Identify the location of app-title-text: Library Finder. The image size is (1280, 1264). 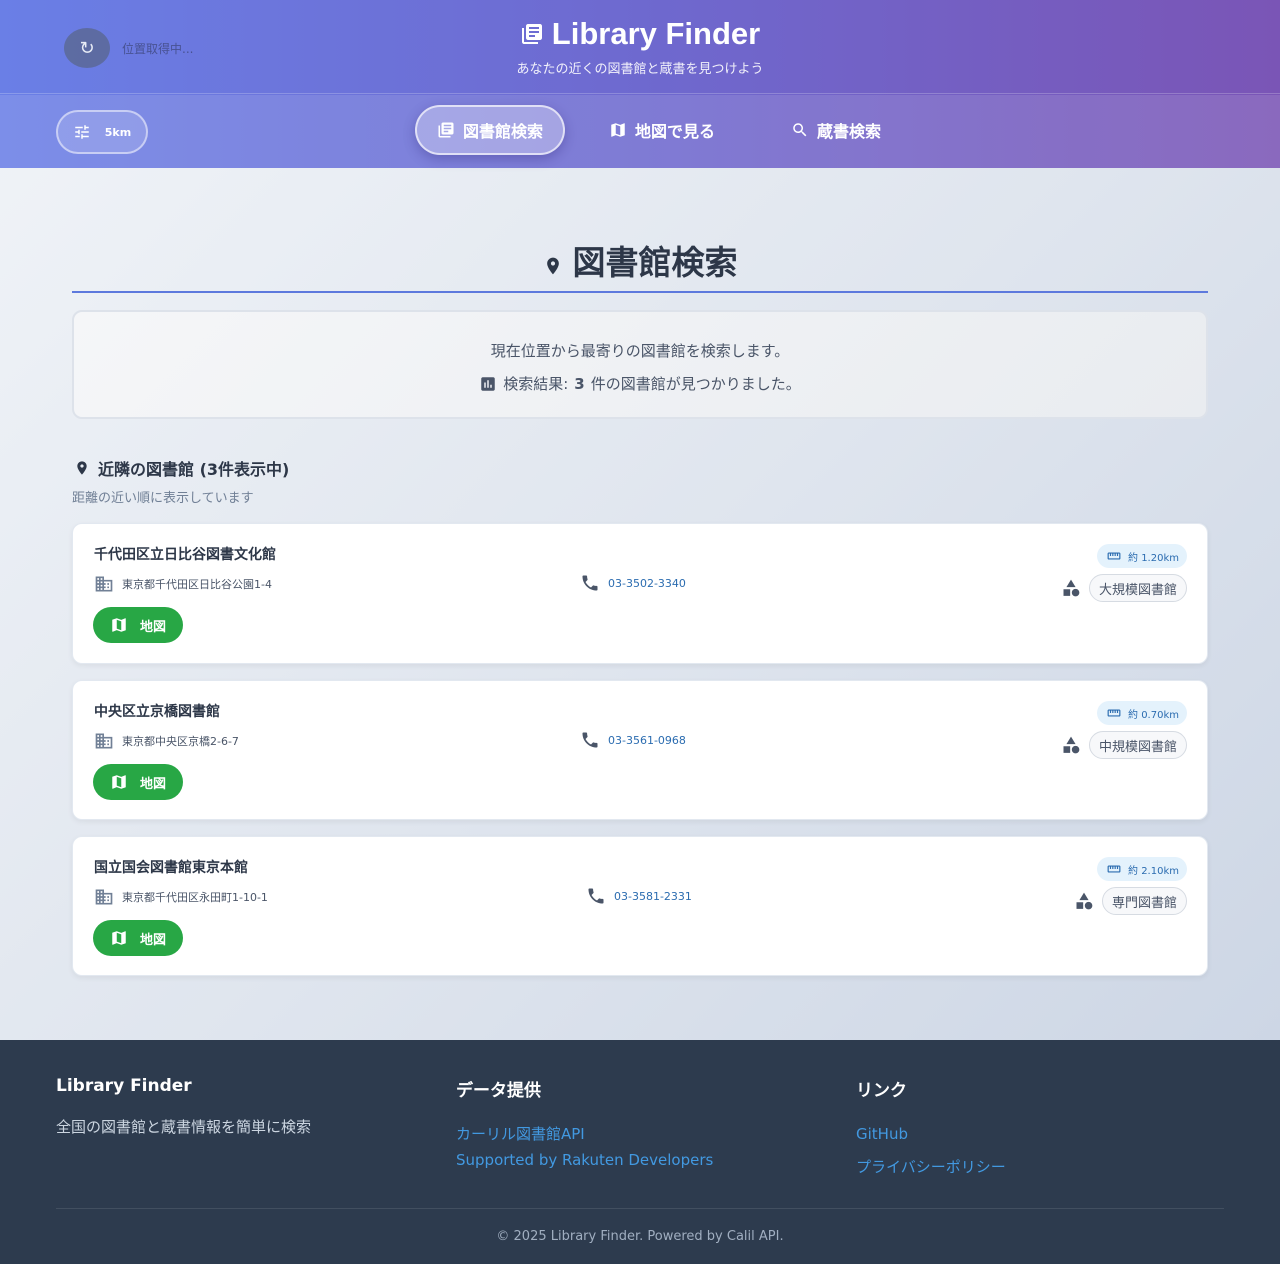
(656, 33).